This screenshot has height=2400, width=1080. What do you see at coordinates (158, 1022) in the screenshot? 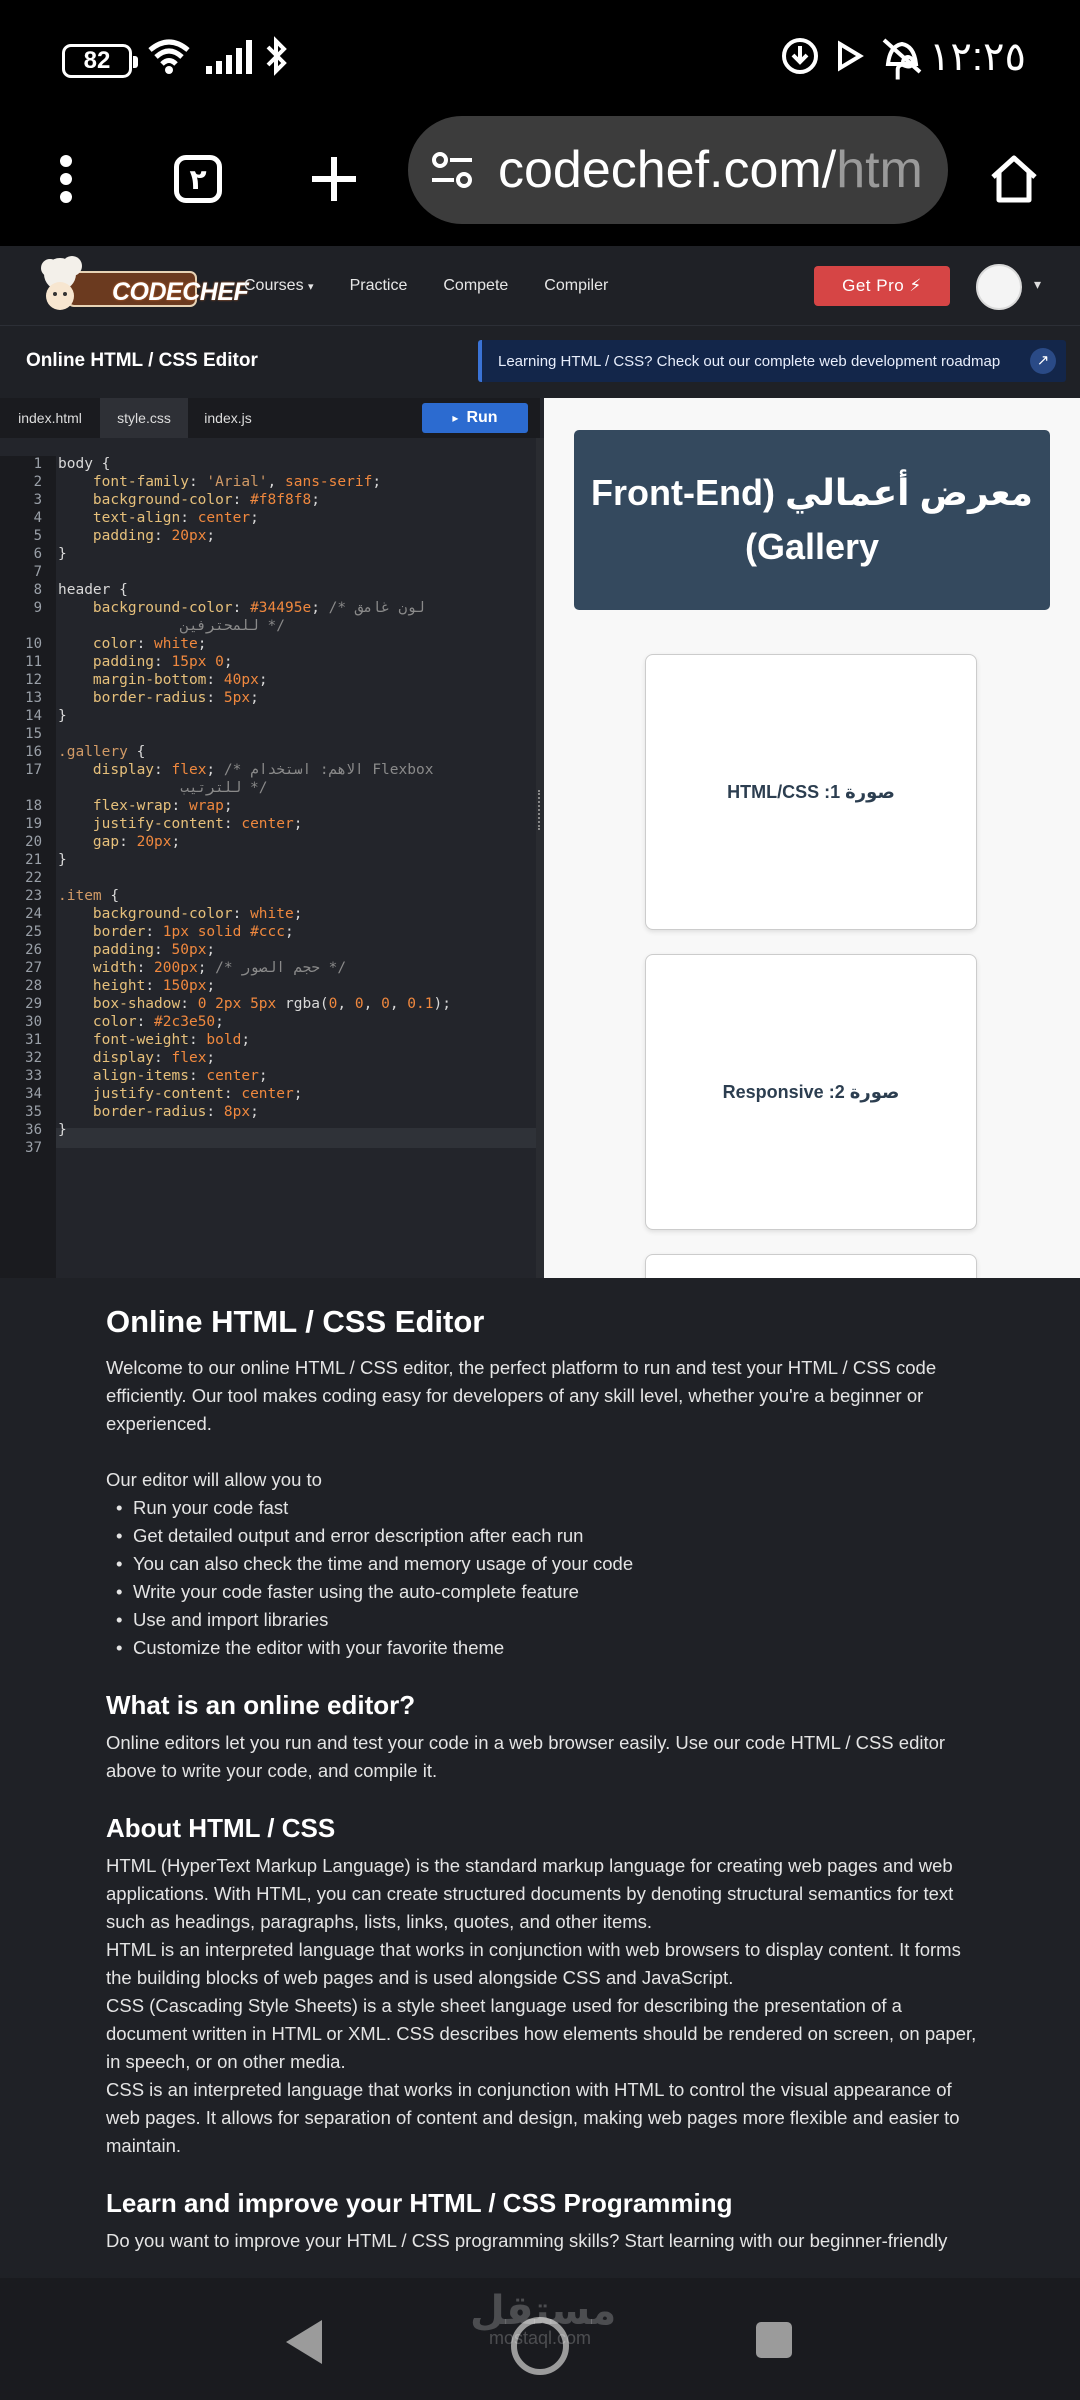
I see `code-line: color: #2c3e50;` at bounding box center [158, 1022].